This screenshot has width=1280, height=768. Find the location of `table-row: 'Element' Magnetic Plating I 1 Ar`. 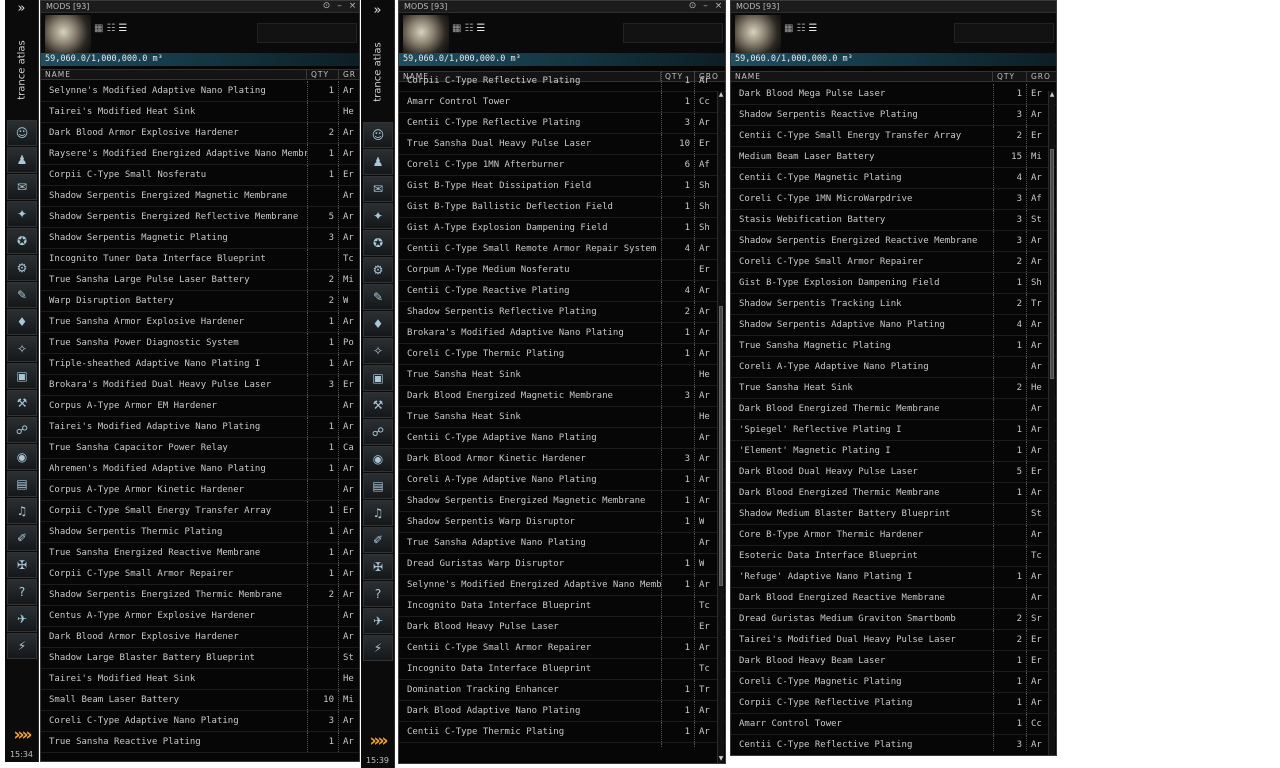

table-row: 'Element' Magnetic Plating I 1 Ar is located at coordinates (893, 451).